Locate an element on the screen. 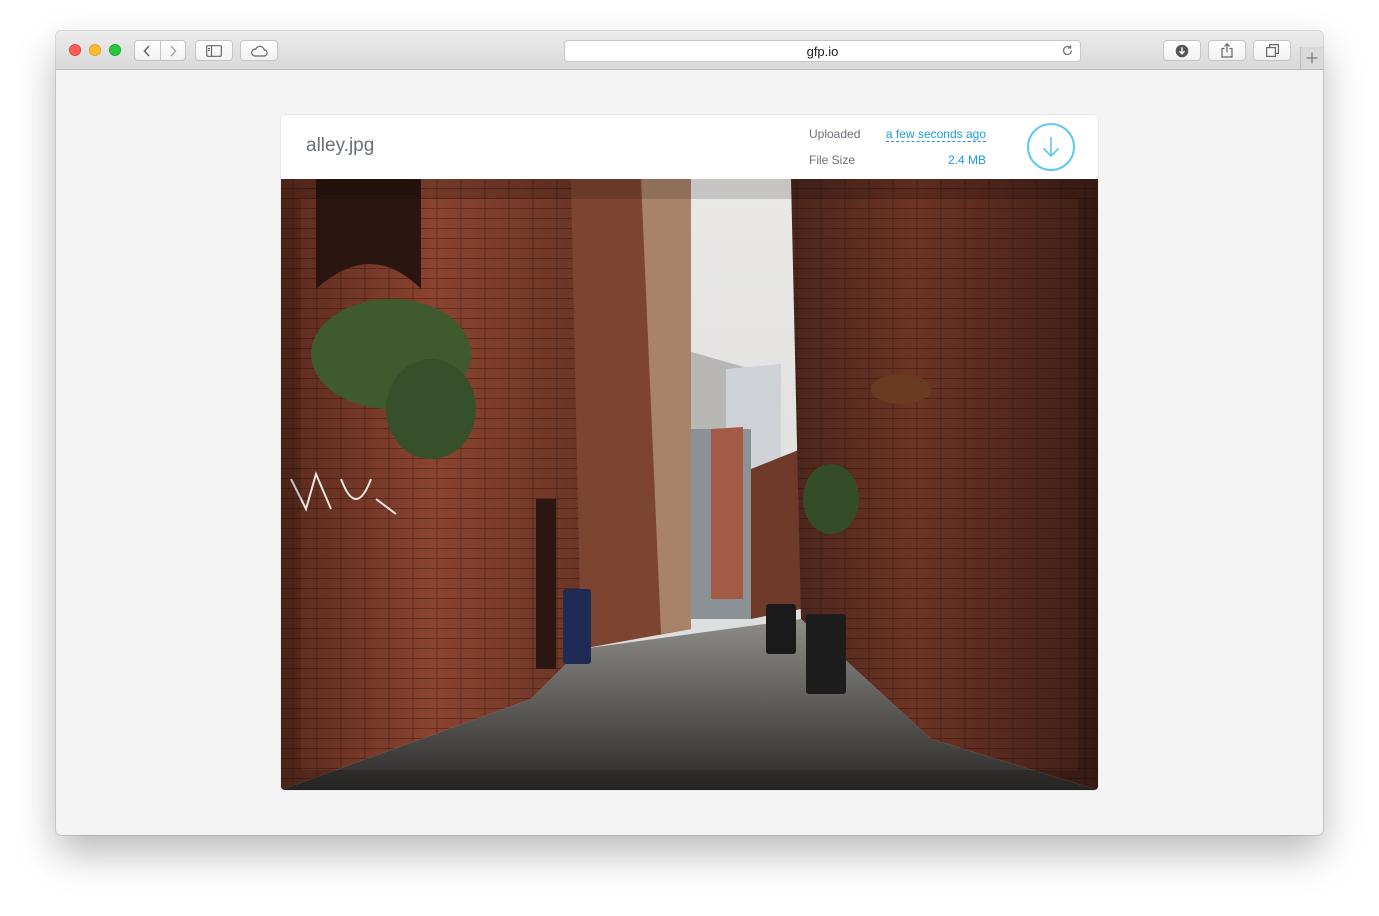 This screenshot has height=916, width=1379. minimize-window-button is located at coordinates (95, 50).